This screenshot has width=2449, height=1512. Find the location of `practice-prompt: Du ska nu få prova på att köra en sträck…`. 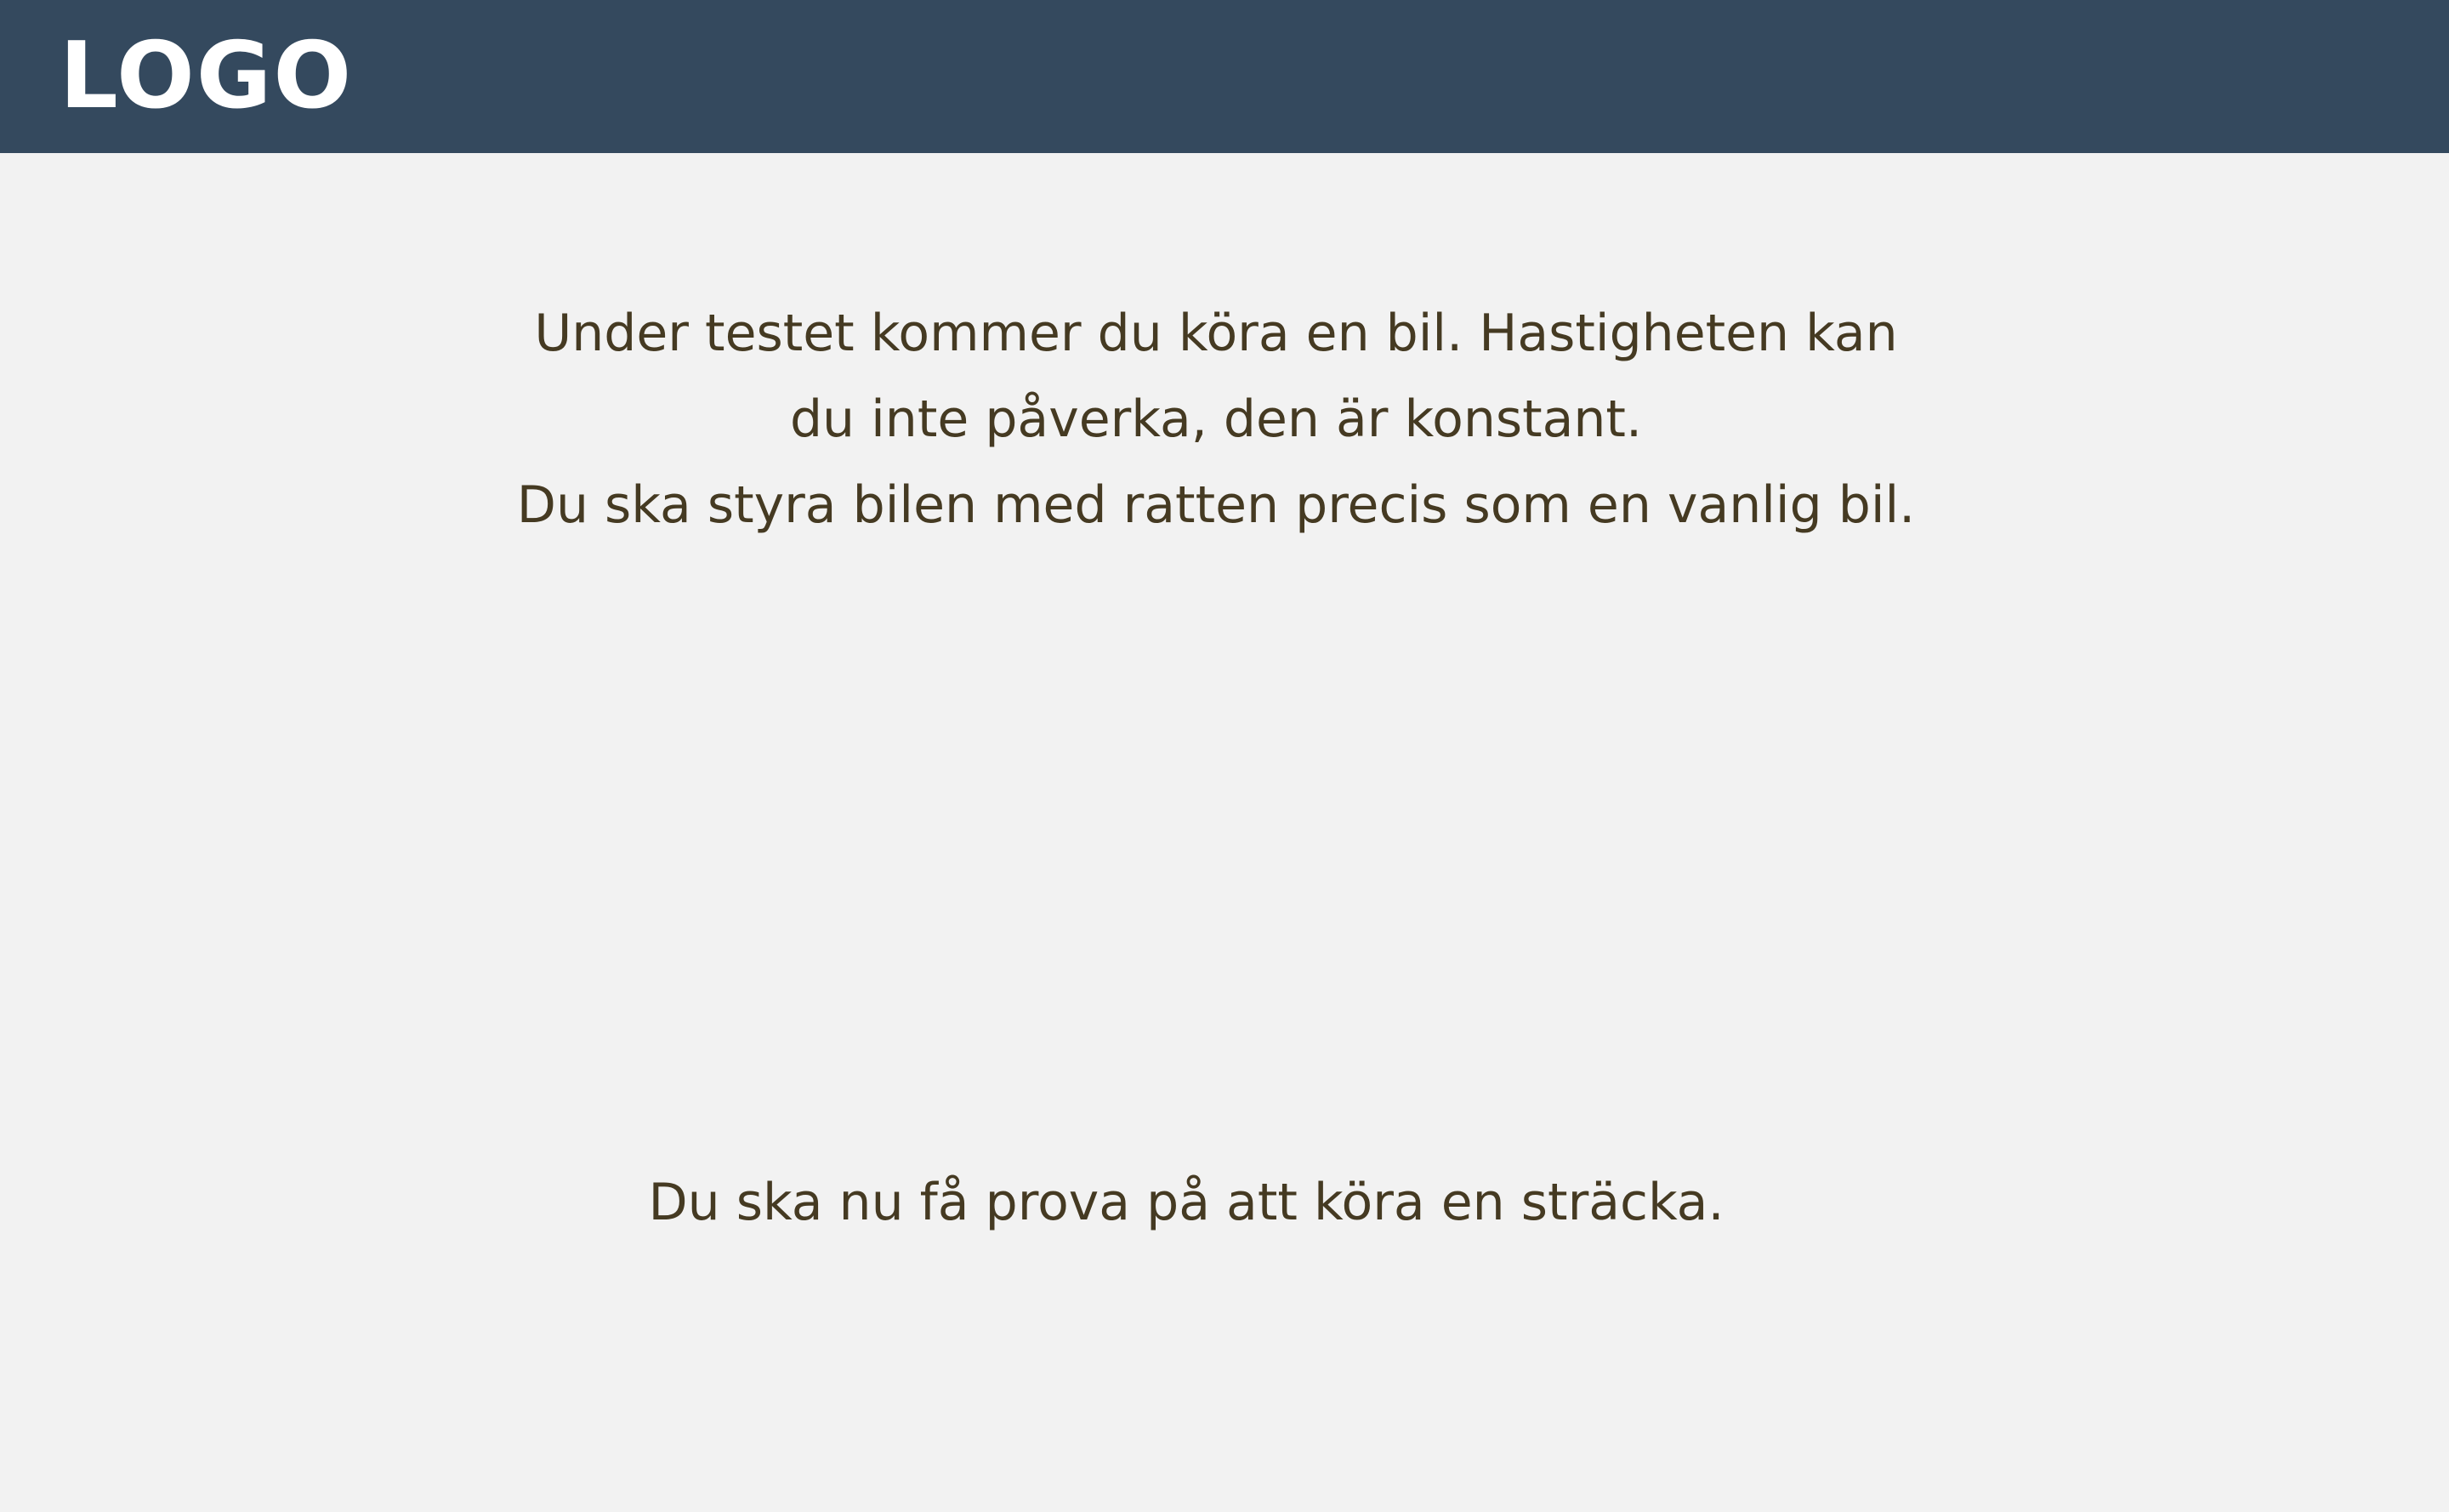

practice-prompt: Du ska nu få prova på att köra en sträck… is located at coordinates (1186, 1202).